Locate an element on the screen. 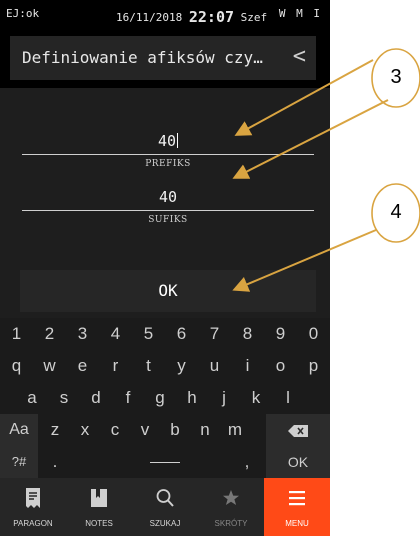  key-s: s is located at coordinates (64, 398).